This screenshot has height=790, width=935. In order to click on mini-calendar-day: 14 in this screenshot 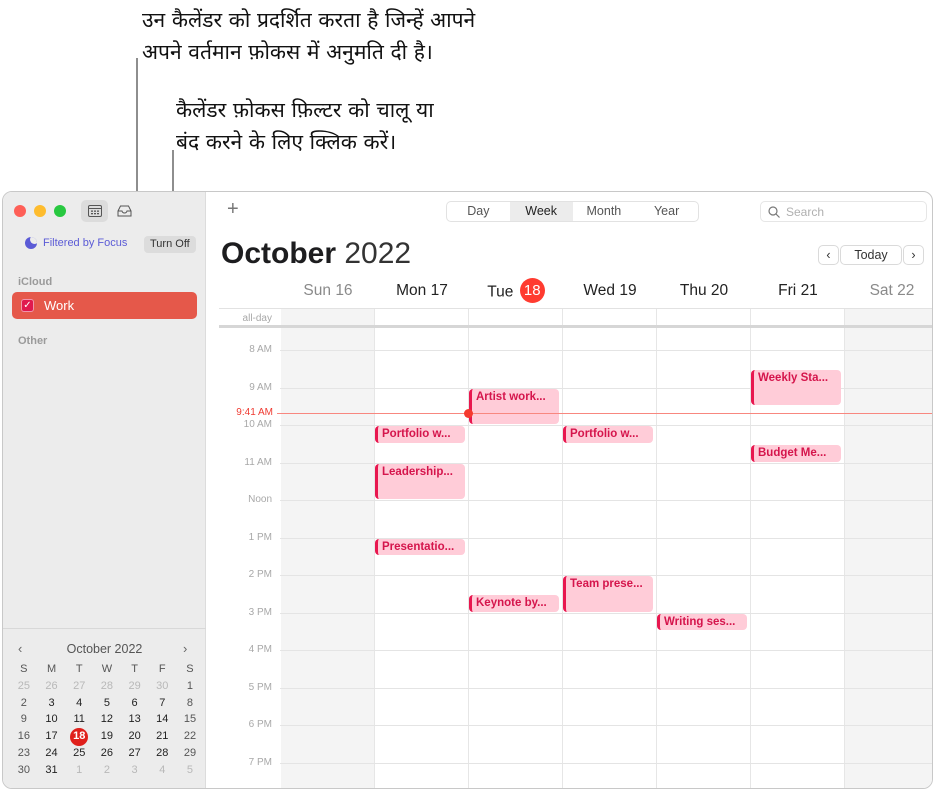, I will do `click(162, 719)`.